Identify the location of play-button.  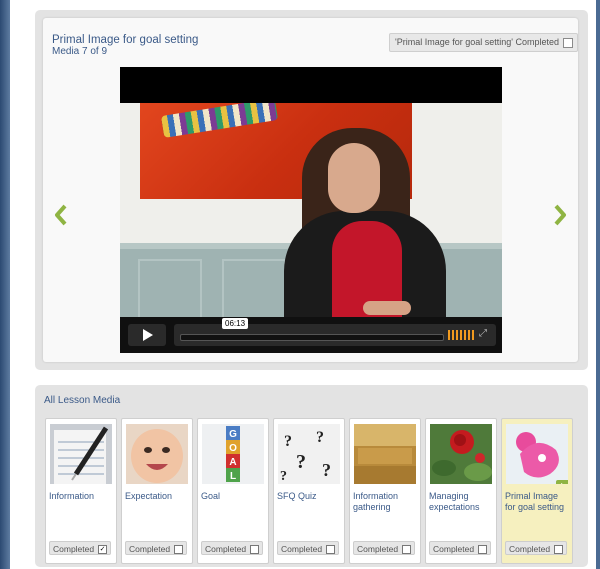
(147, 335).